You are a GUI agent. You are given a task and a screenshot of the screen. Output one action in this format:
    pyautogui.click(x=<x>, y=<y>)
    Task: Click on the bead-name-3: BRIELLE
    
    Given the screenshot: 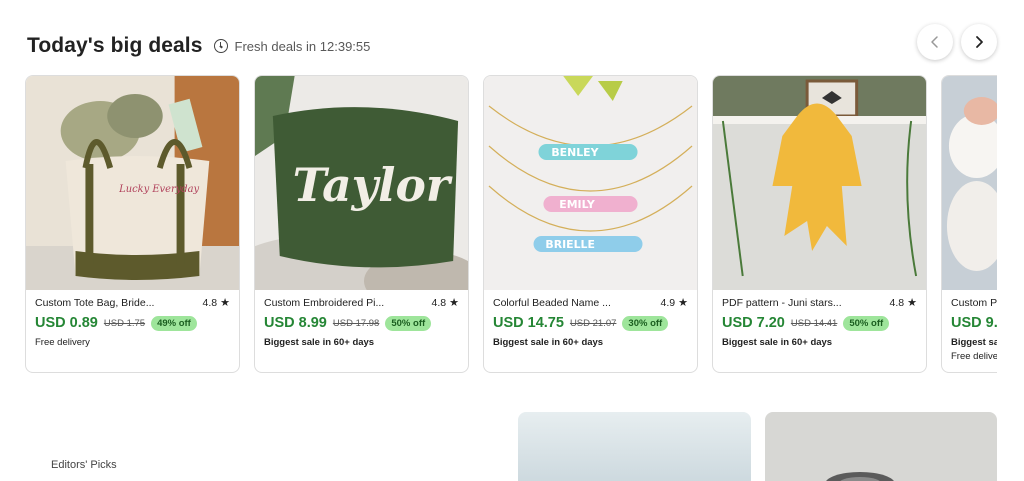 What is the action you would take?
    pyautogui.click(x=569, y=244)
    